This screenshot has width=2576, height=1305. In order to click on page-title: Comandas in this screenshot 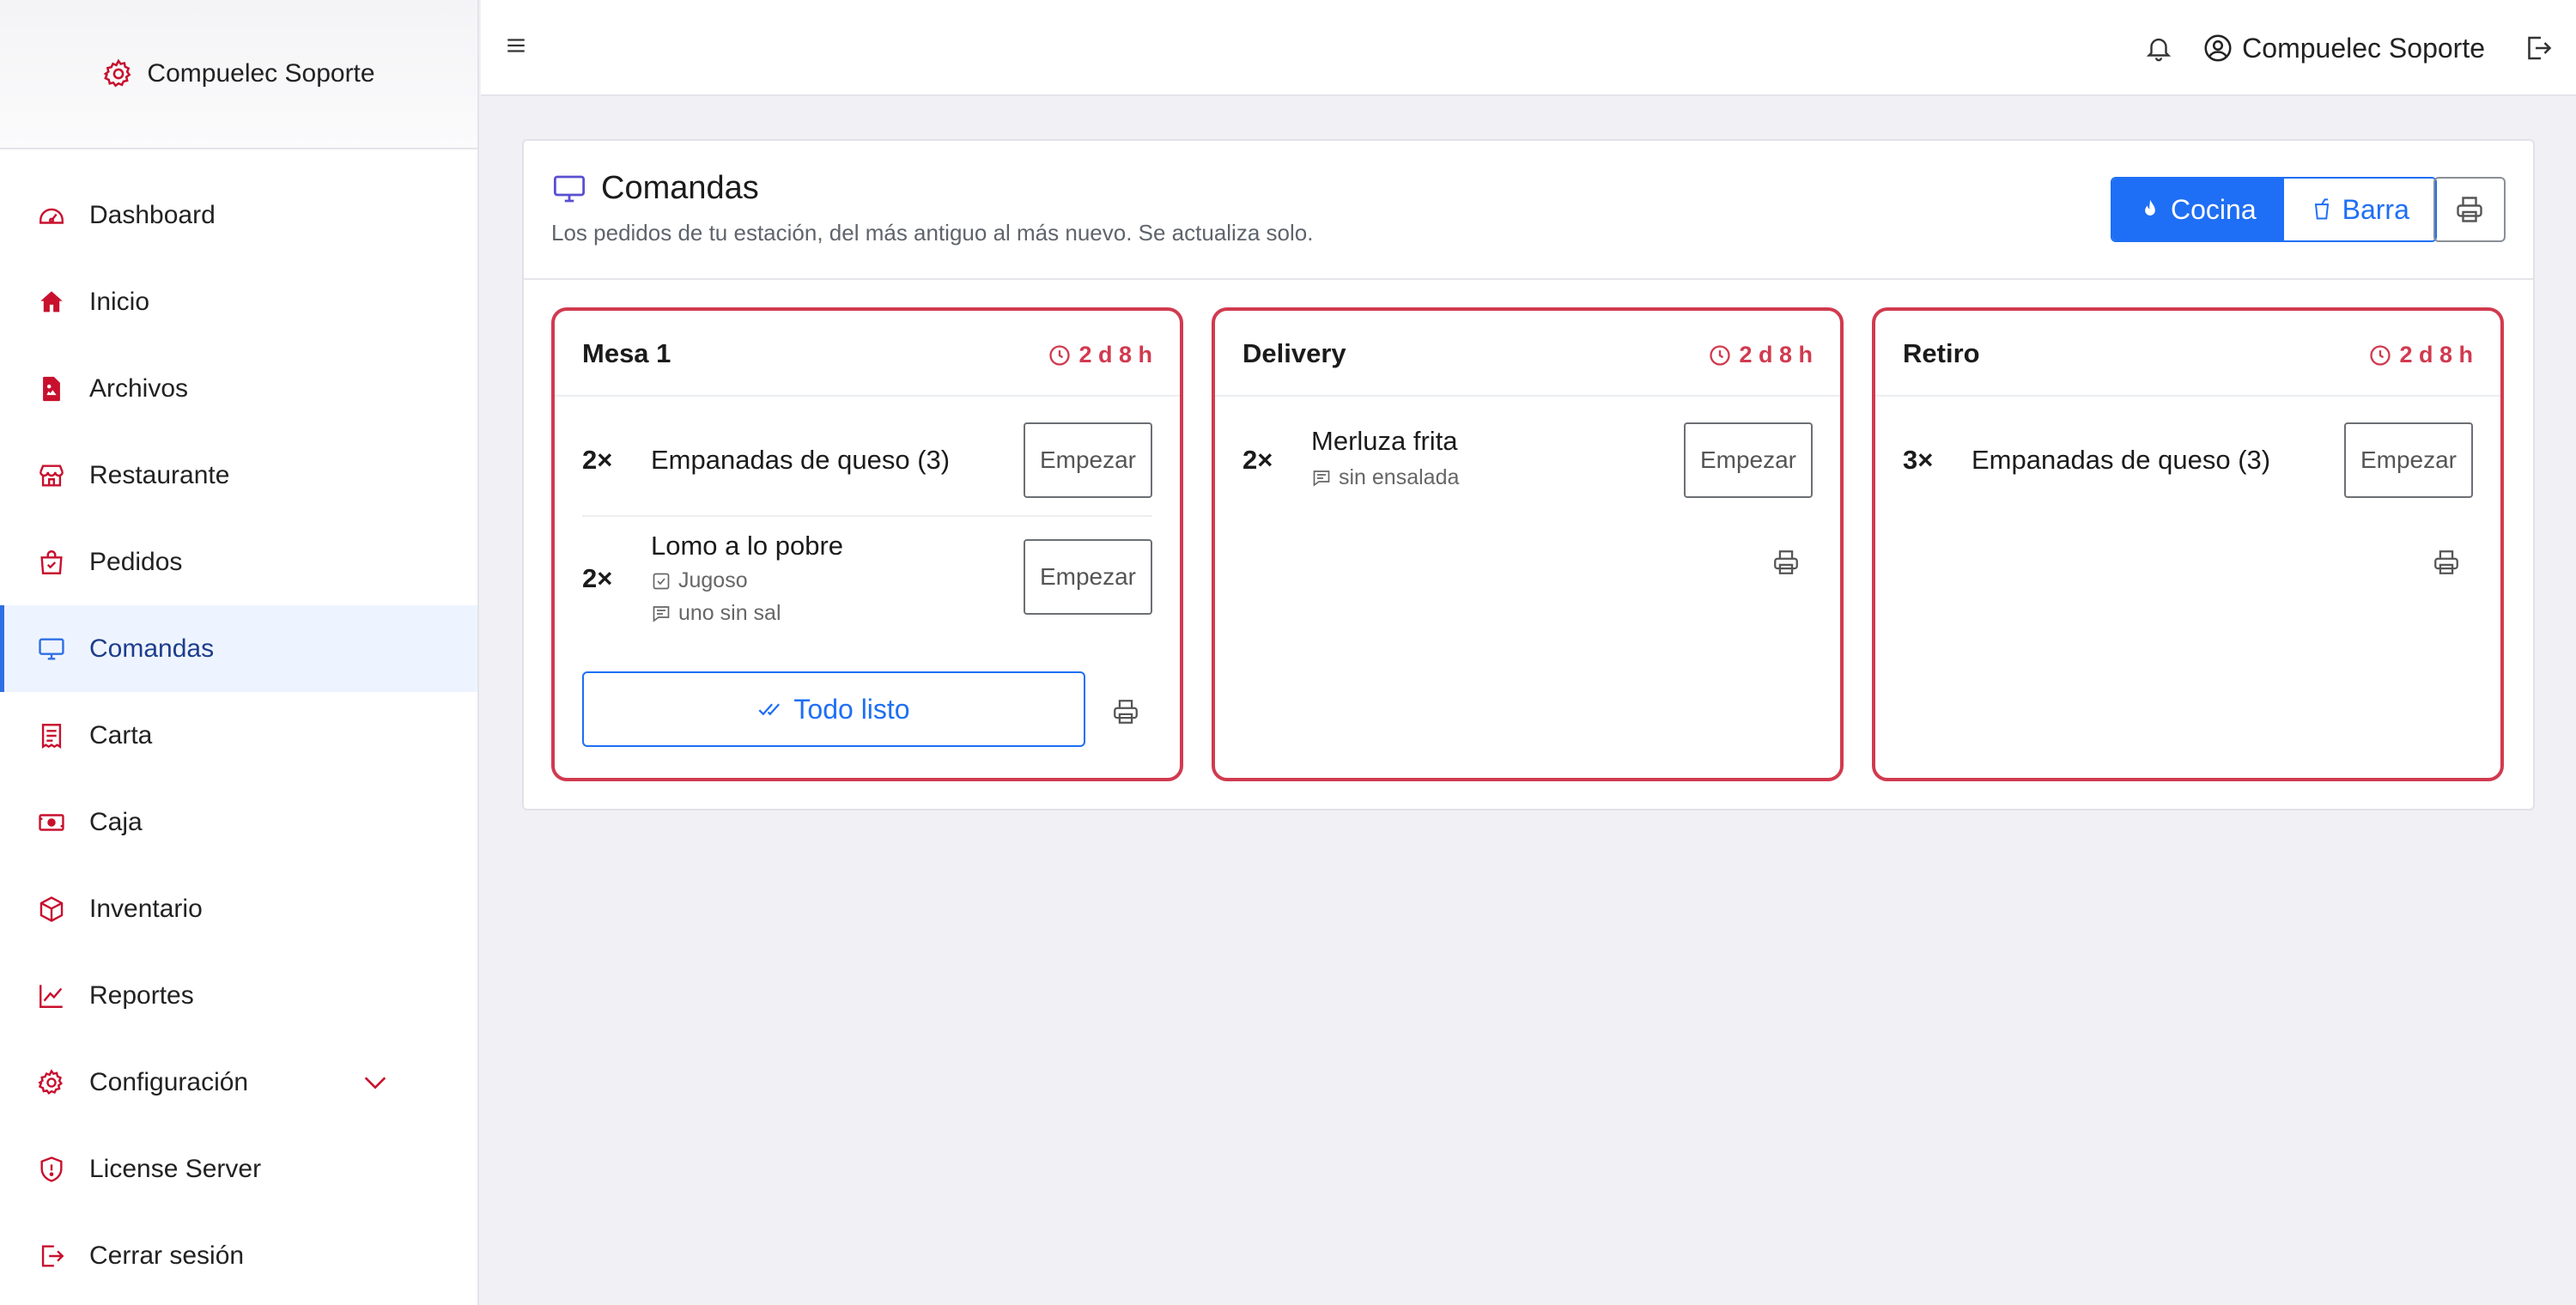, I will do `click(655, 188)`.